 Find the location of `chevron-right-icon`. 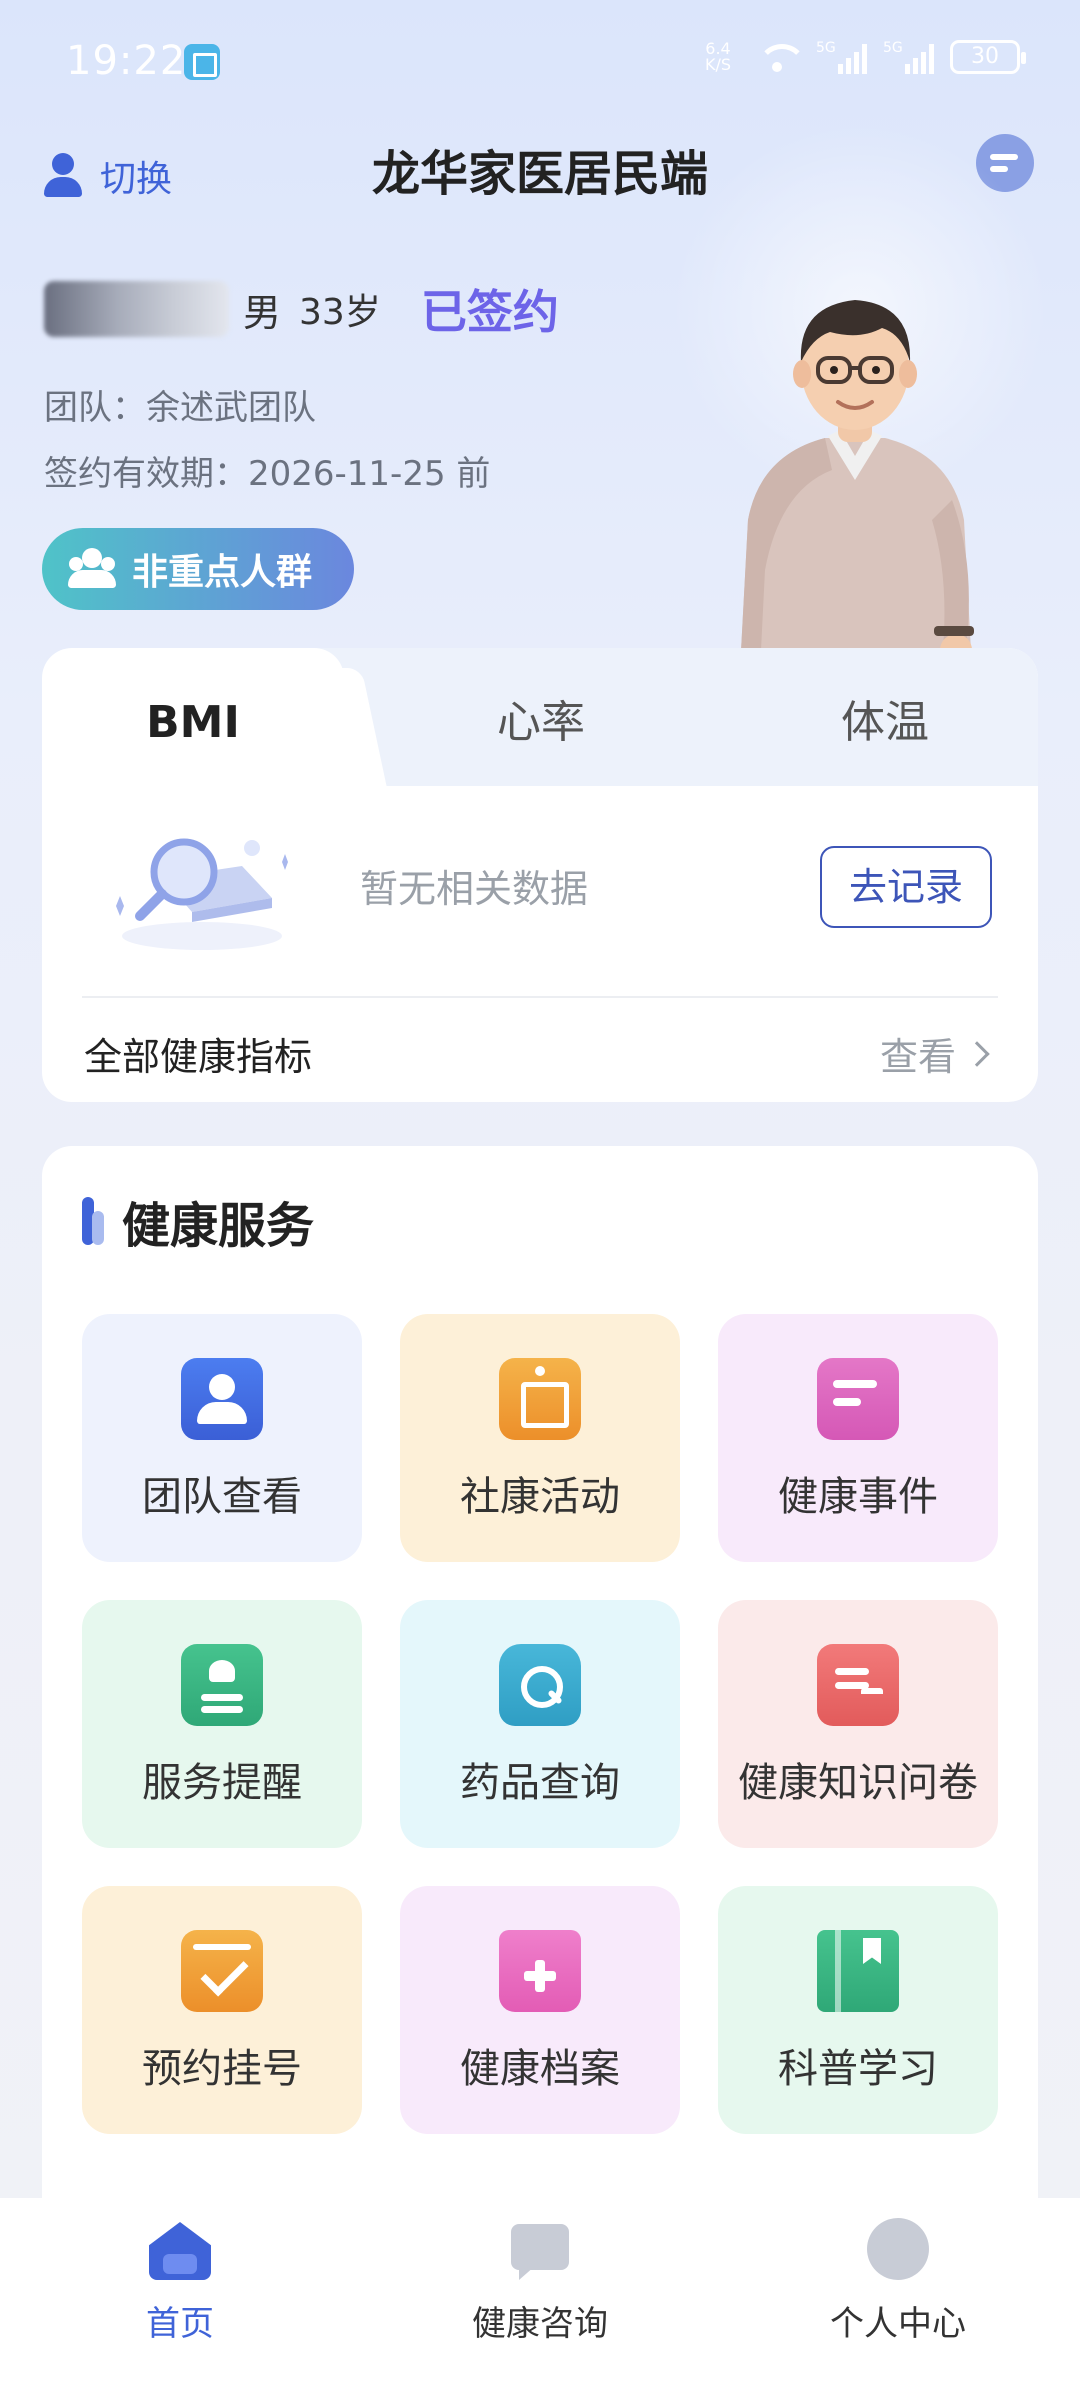

chevron-right-icon is located at coordinates (977, 1053).